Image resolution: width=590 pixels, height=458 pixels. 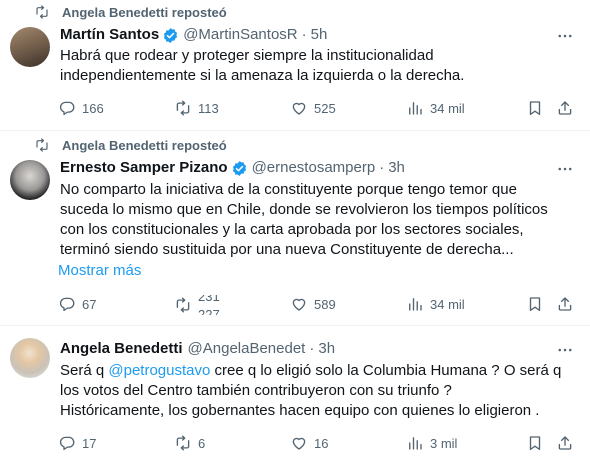 What do you see at coordinates (99, 270) in the screenshot?
I see `show-more-link: Mostrar más` at bounding box center [99, 270].